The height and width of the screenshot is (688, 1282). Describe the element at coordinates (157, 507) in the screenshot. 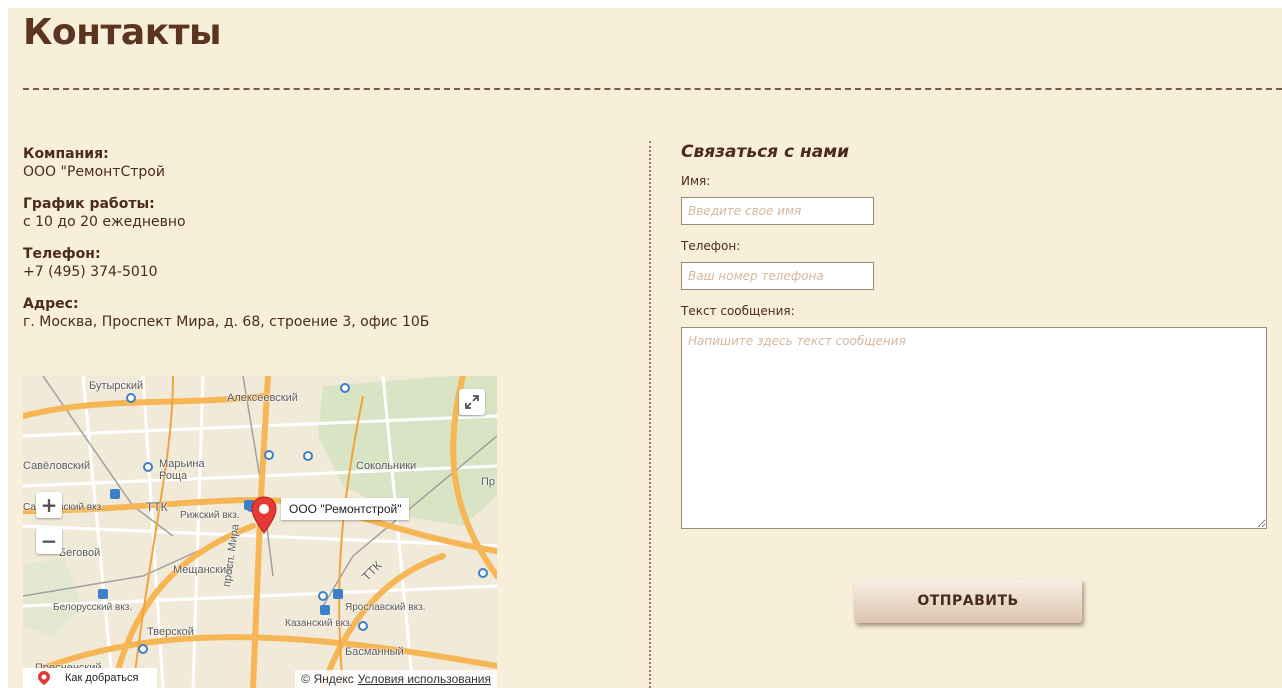

I see `map-label-ttk1: ТТК` at that location.